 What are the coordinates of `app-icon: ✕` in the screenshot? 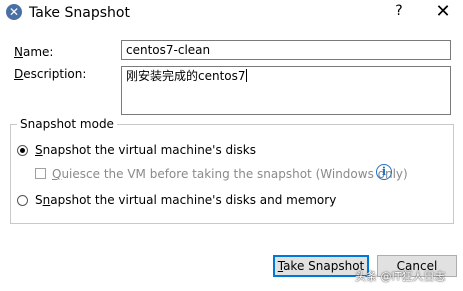 It's located at (14, 12).